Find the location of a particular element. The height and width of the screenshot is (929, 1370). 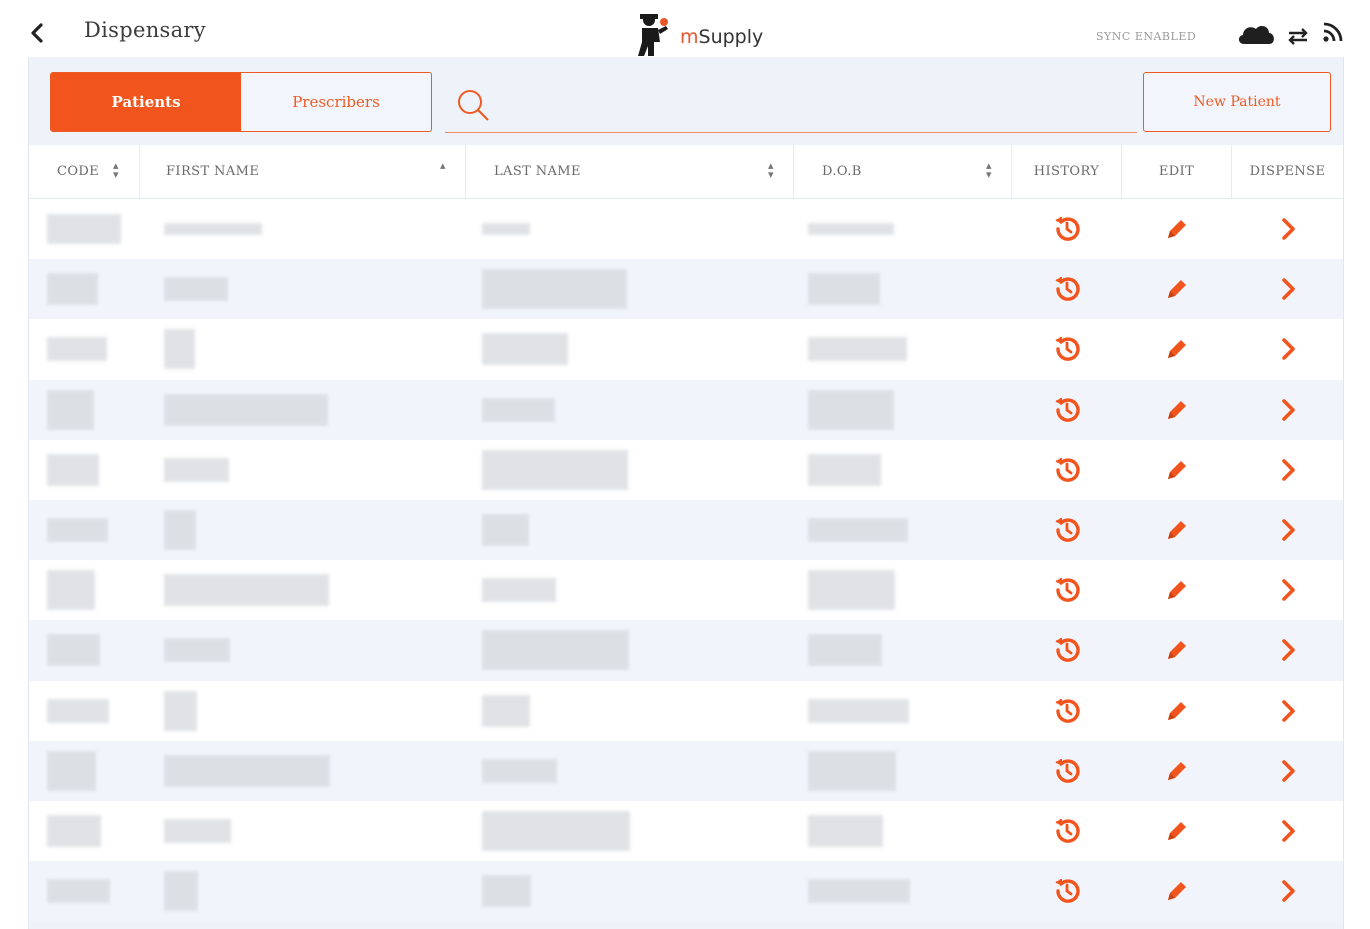

back-arrow-icon is located at coordinates (37, 33).